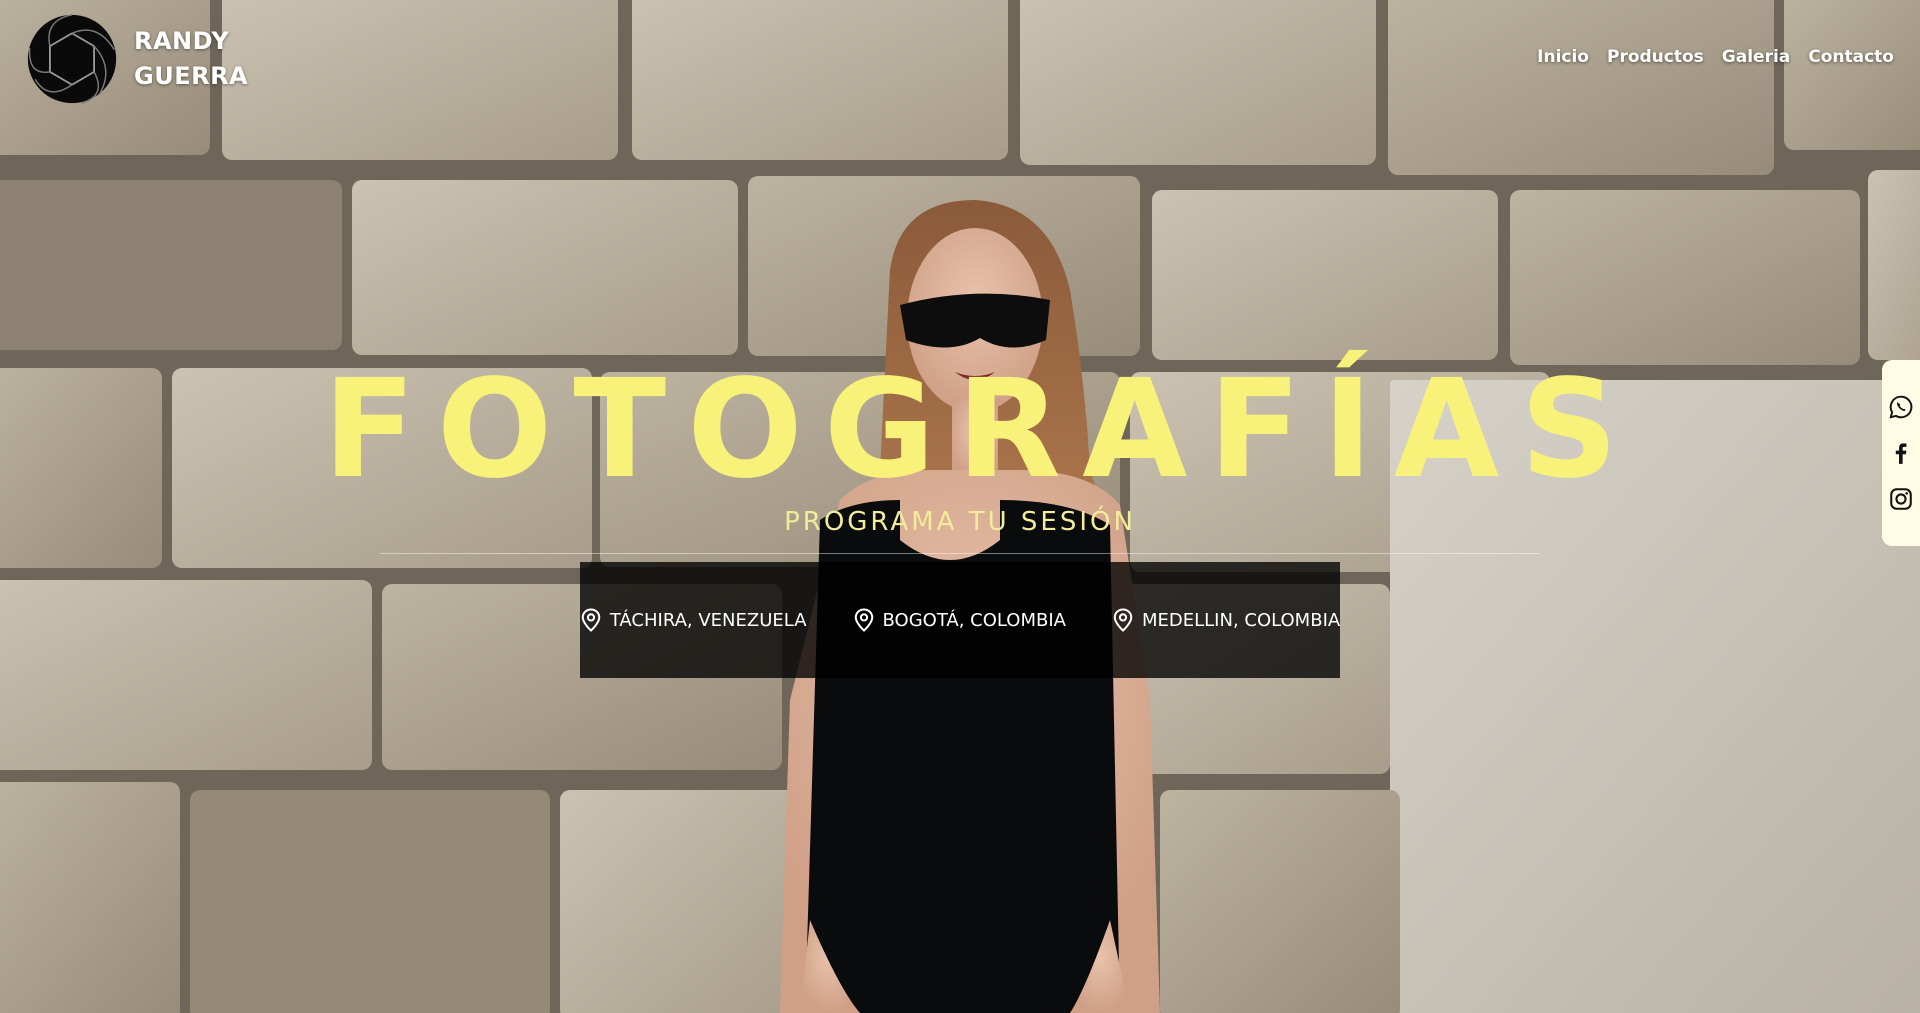 Image resolution: width=1920 pixels, height=1013 pixels. I want to click on main-nav: Inicio Productos Galeria Contacto, so click(1715, 57).